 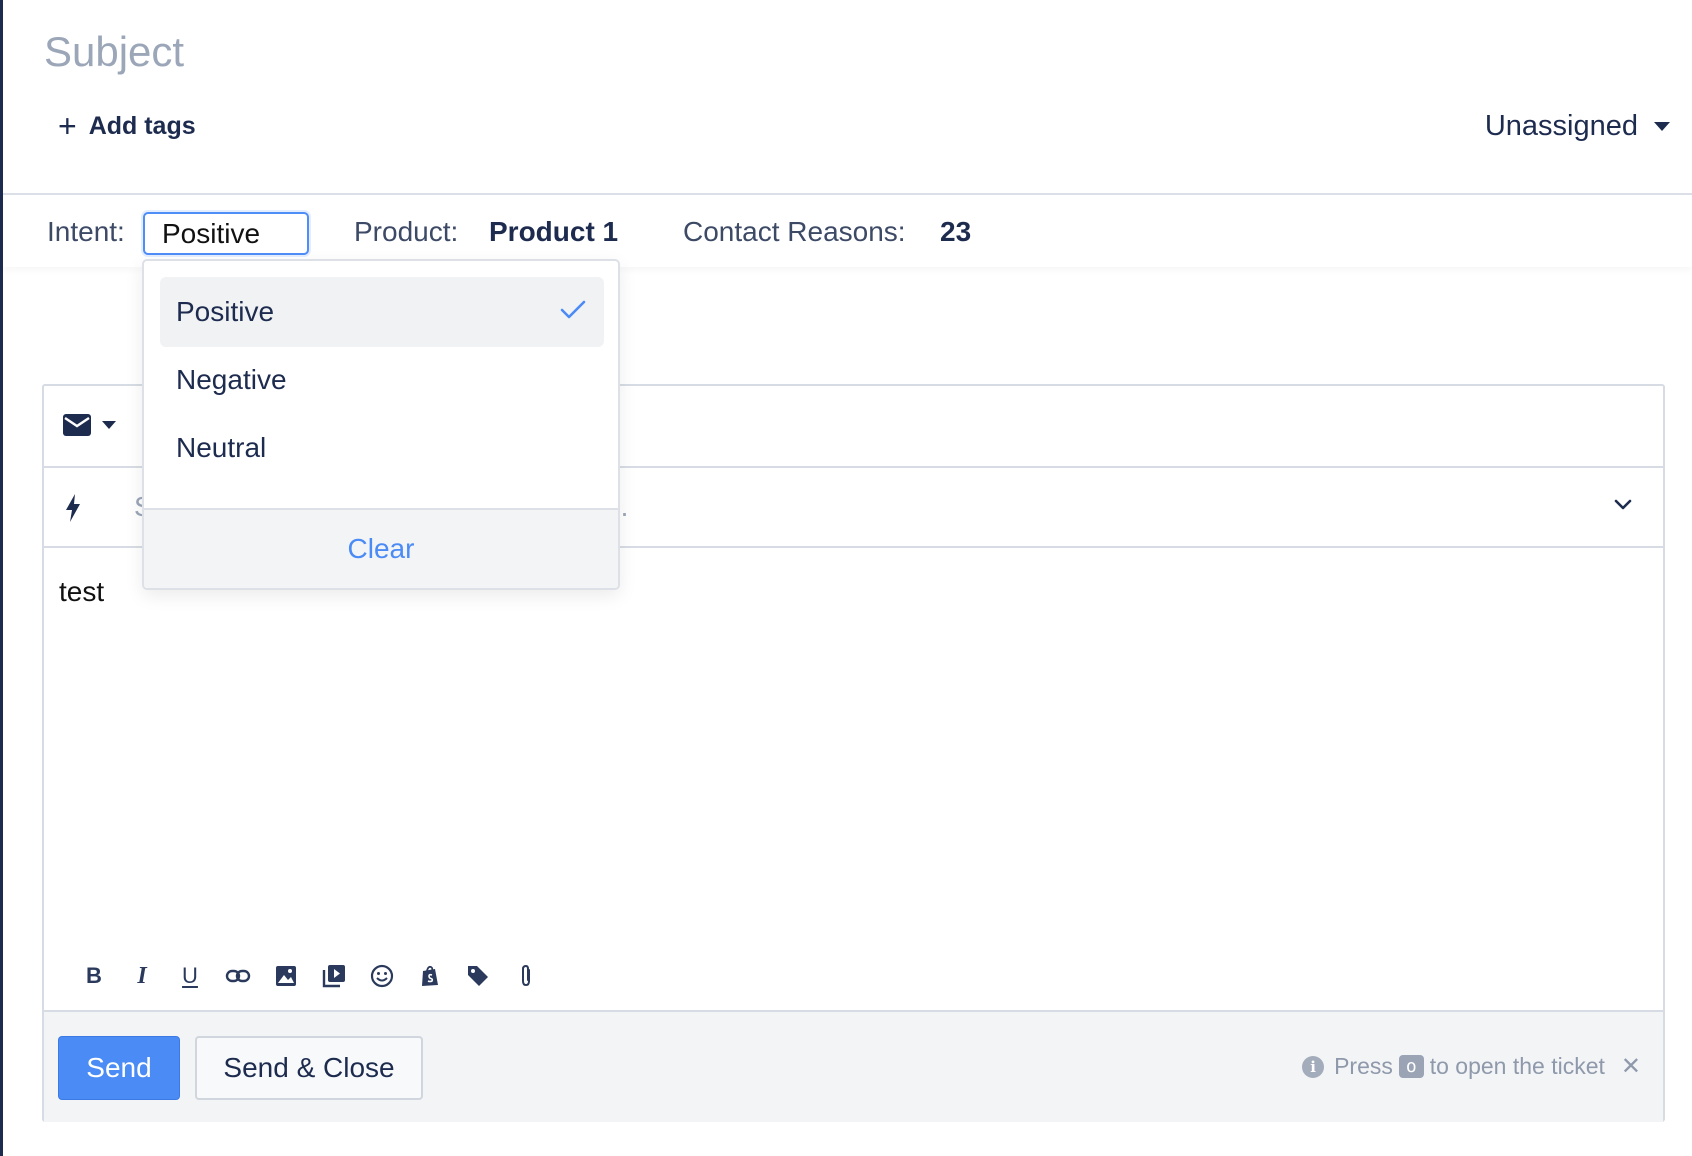 I want to click on bold-button: B, so click(x=94, y=976).